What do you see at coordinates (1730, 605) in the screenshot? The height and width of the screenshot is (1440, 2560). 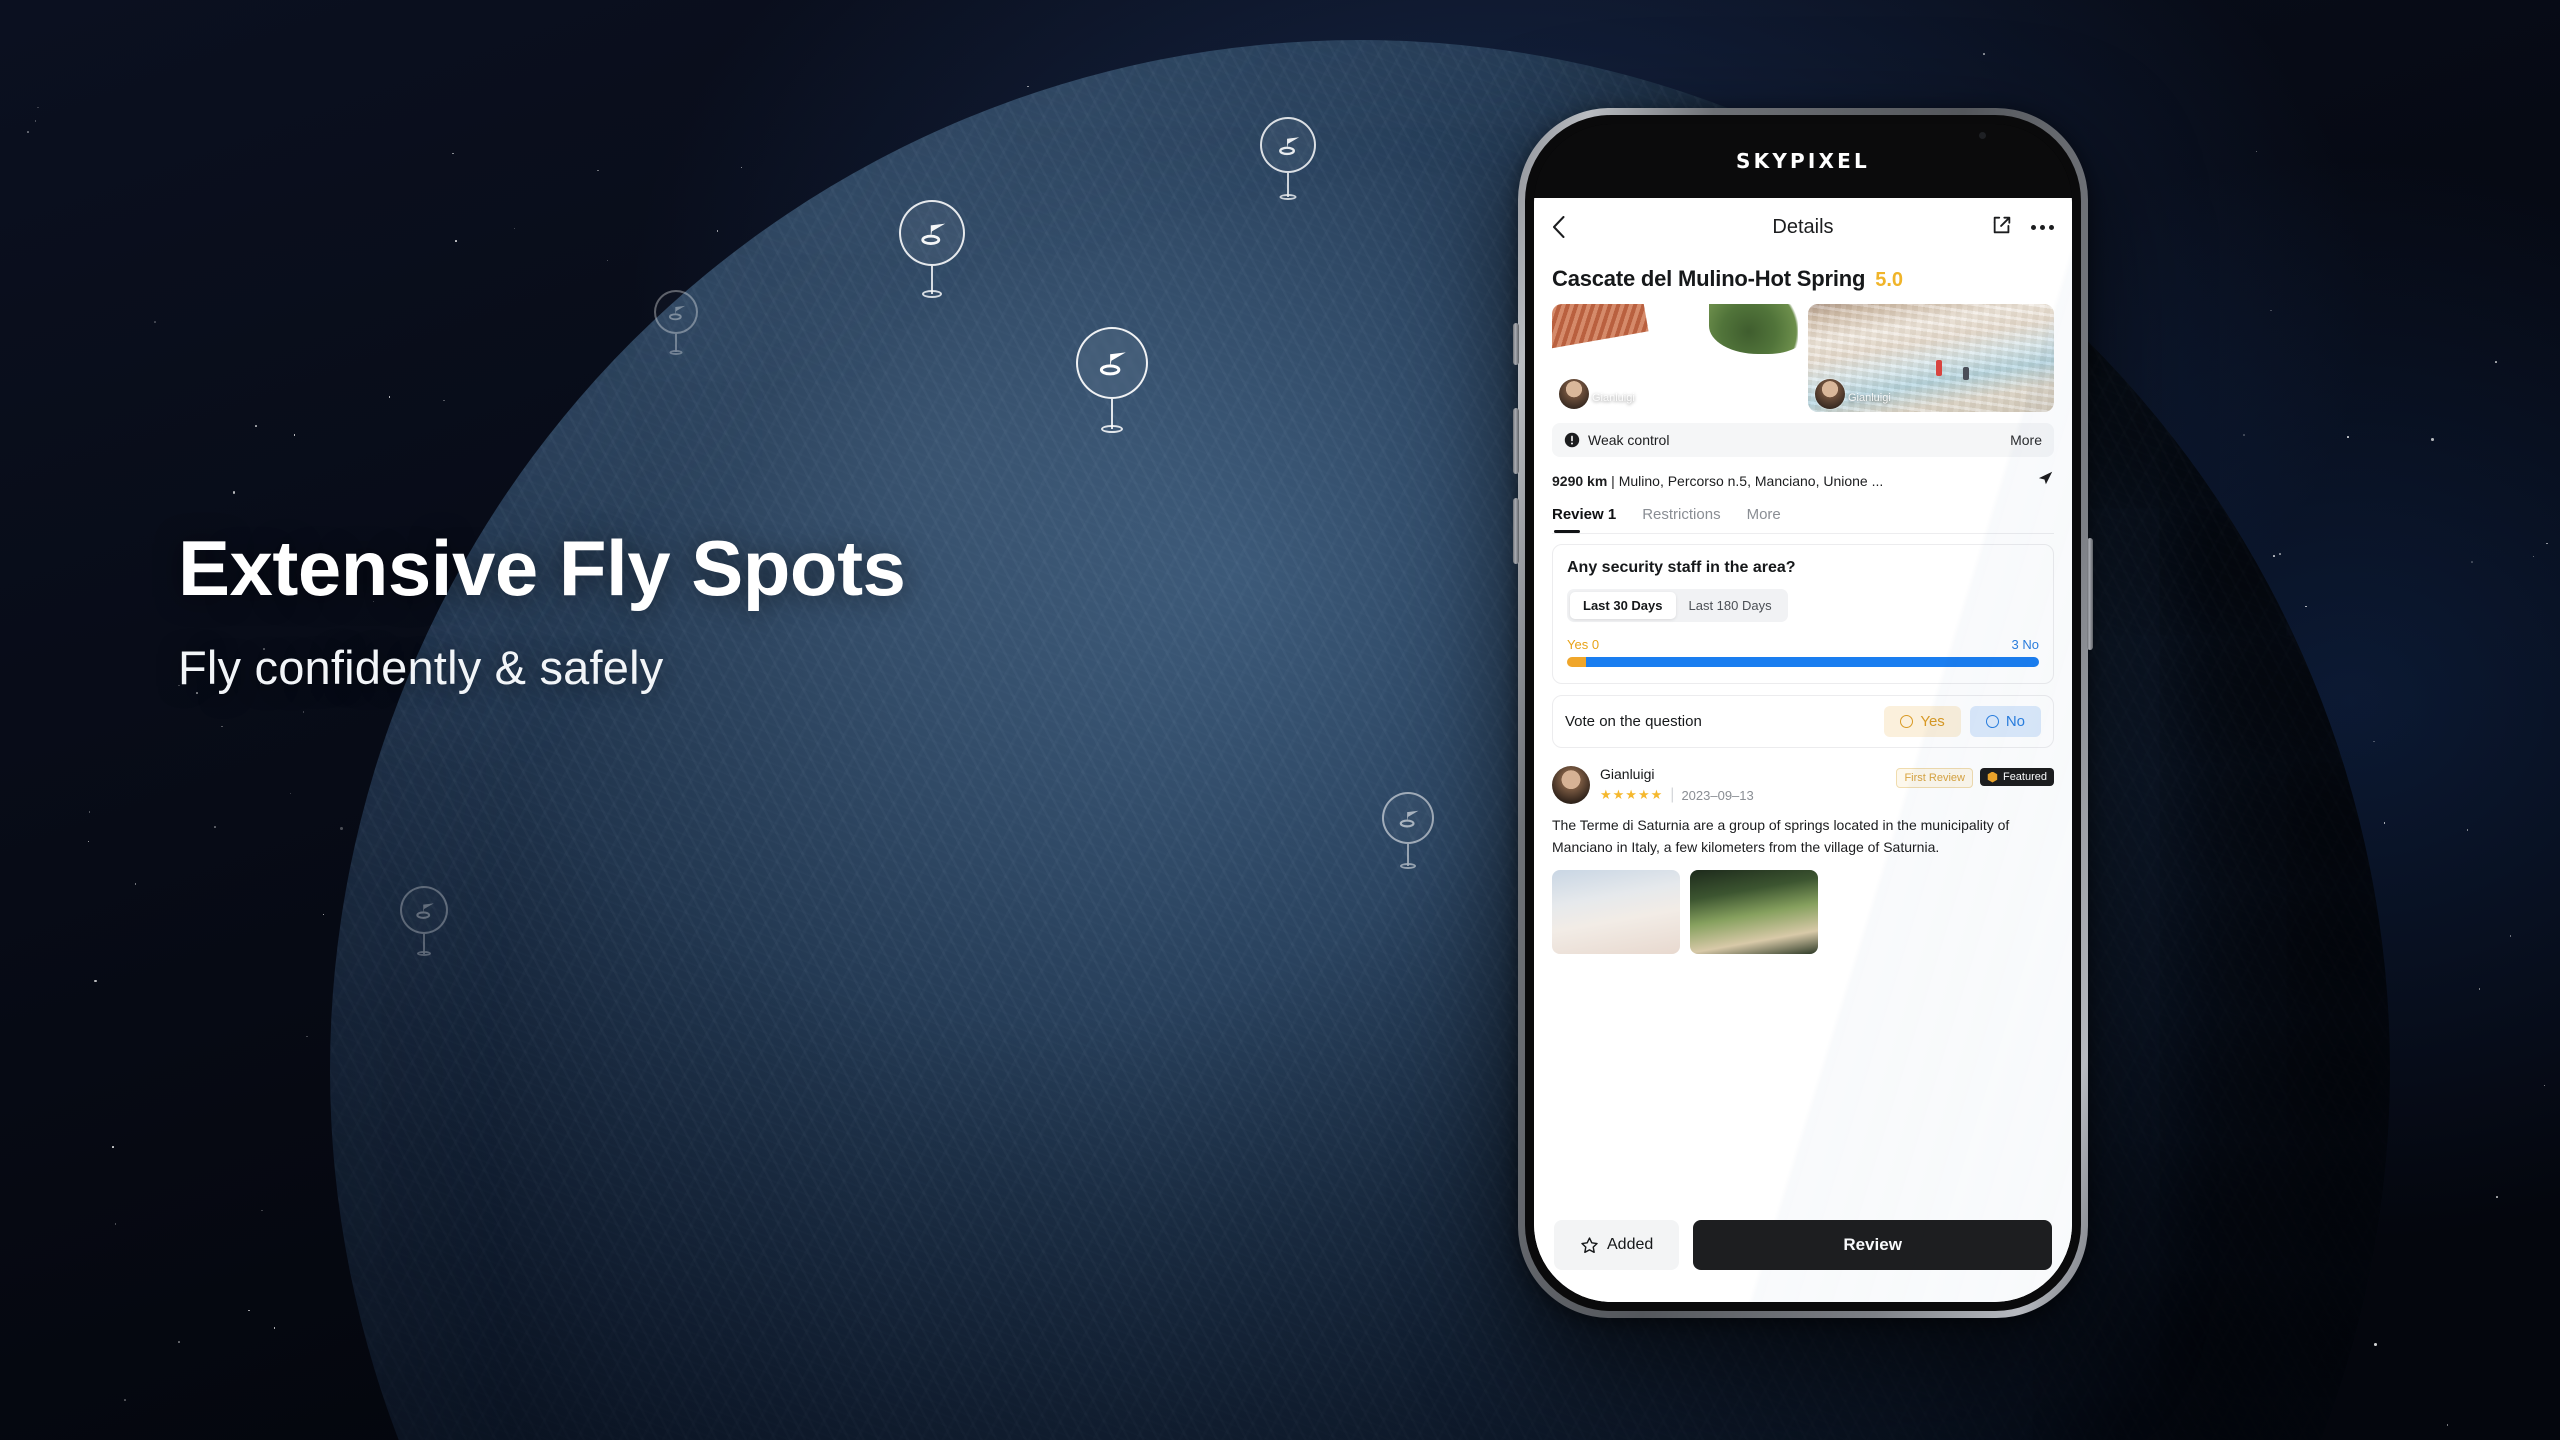 I see `segment-last-180-days: Last 180 Days` at bounding box center [1730, 605].